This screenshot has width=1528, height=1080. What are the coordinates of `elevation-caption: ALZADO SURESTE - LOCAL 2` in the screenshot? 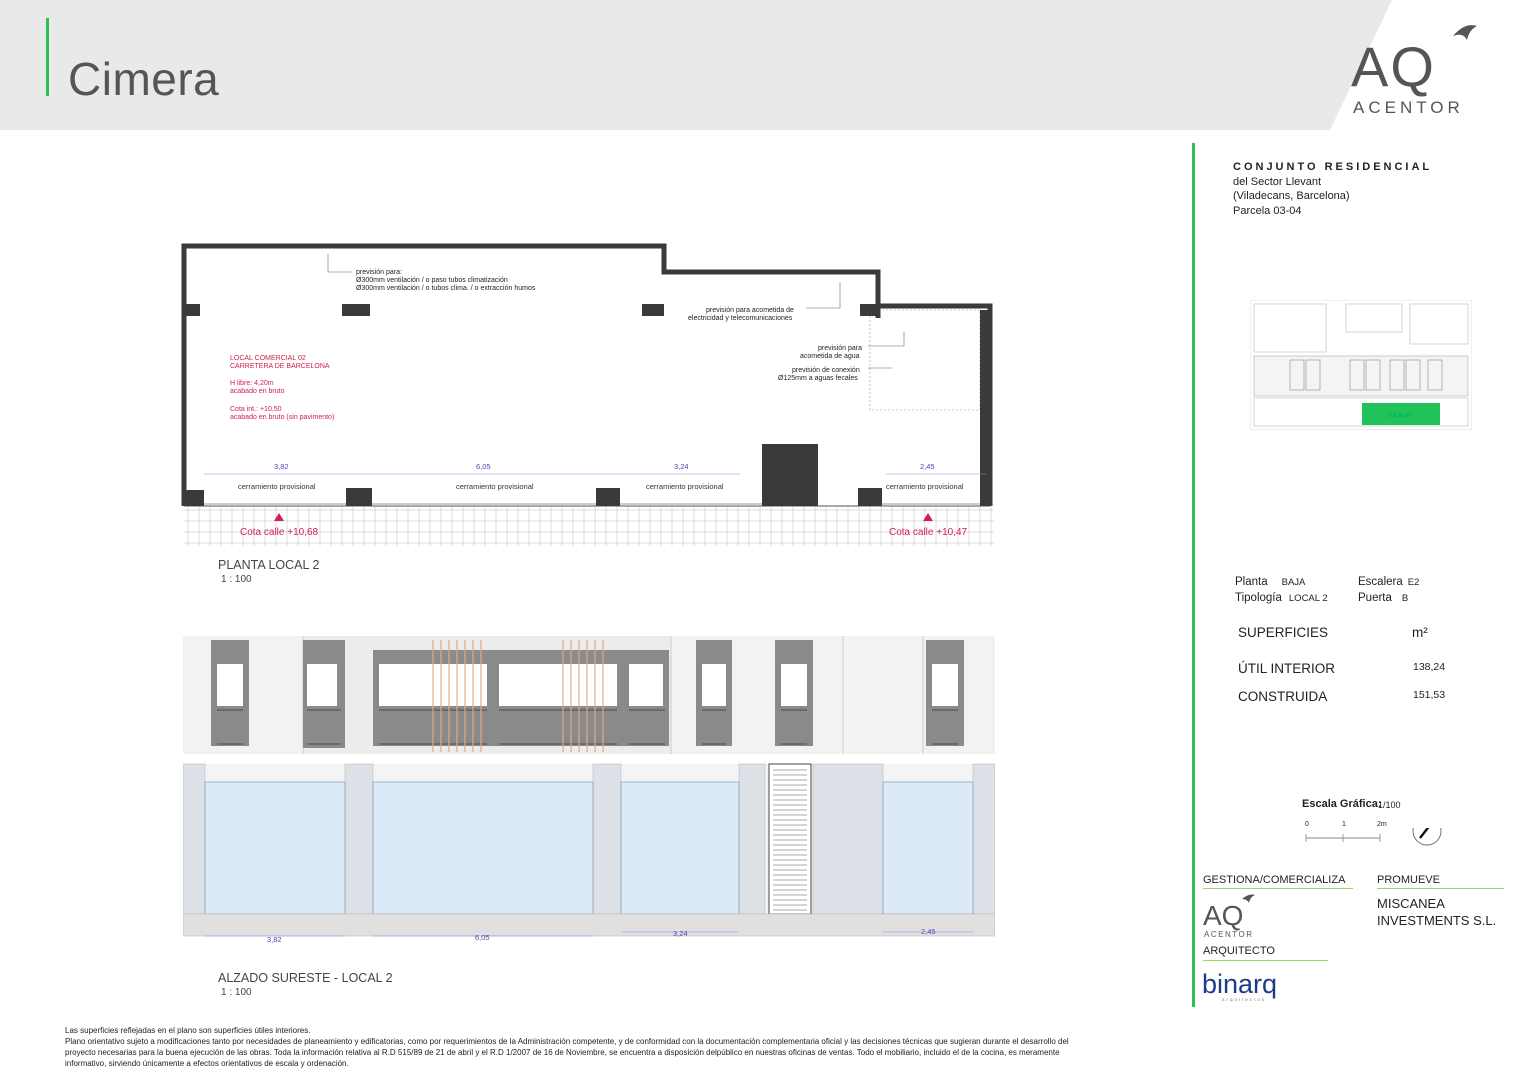 It's located at (305, 978).